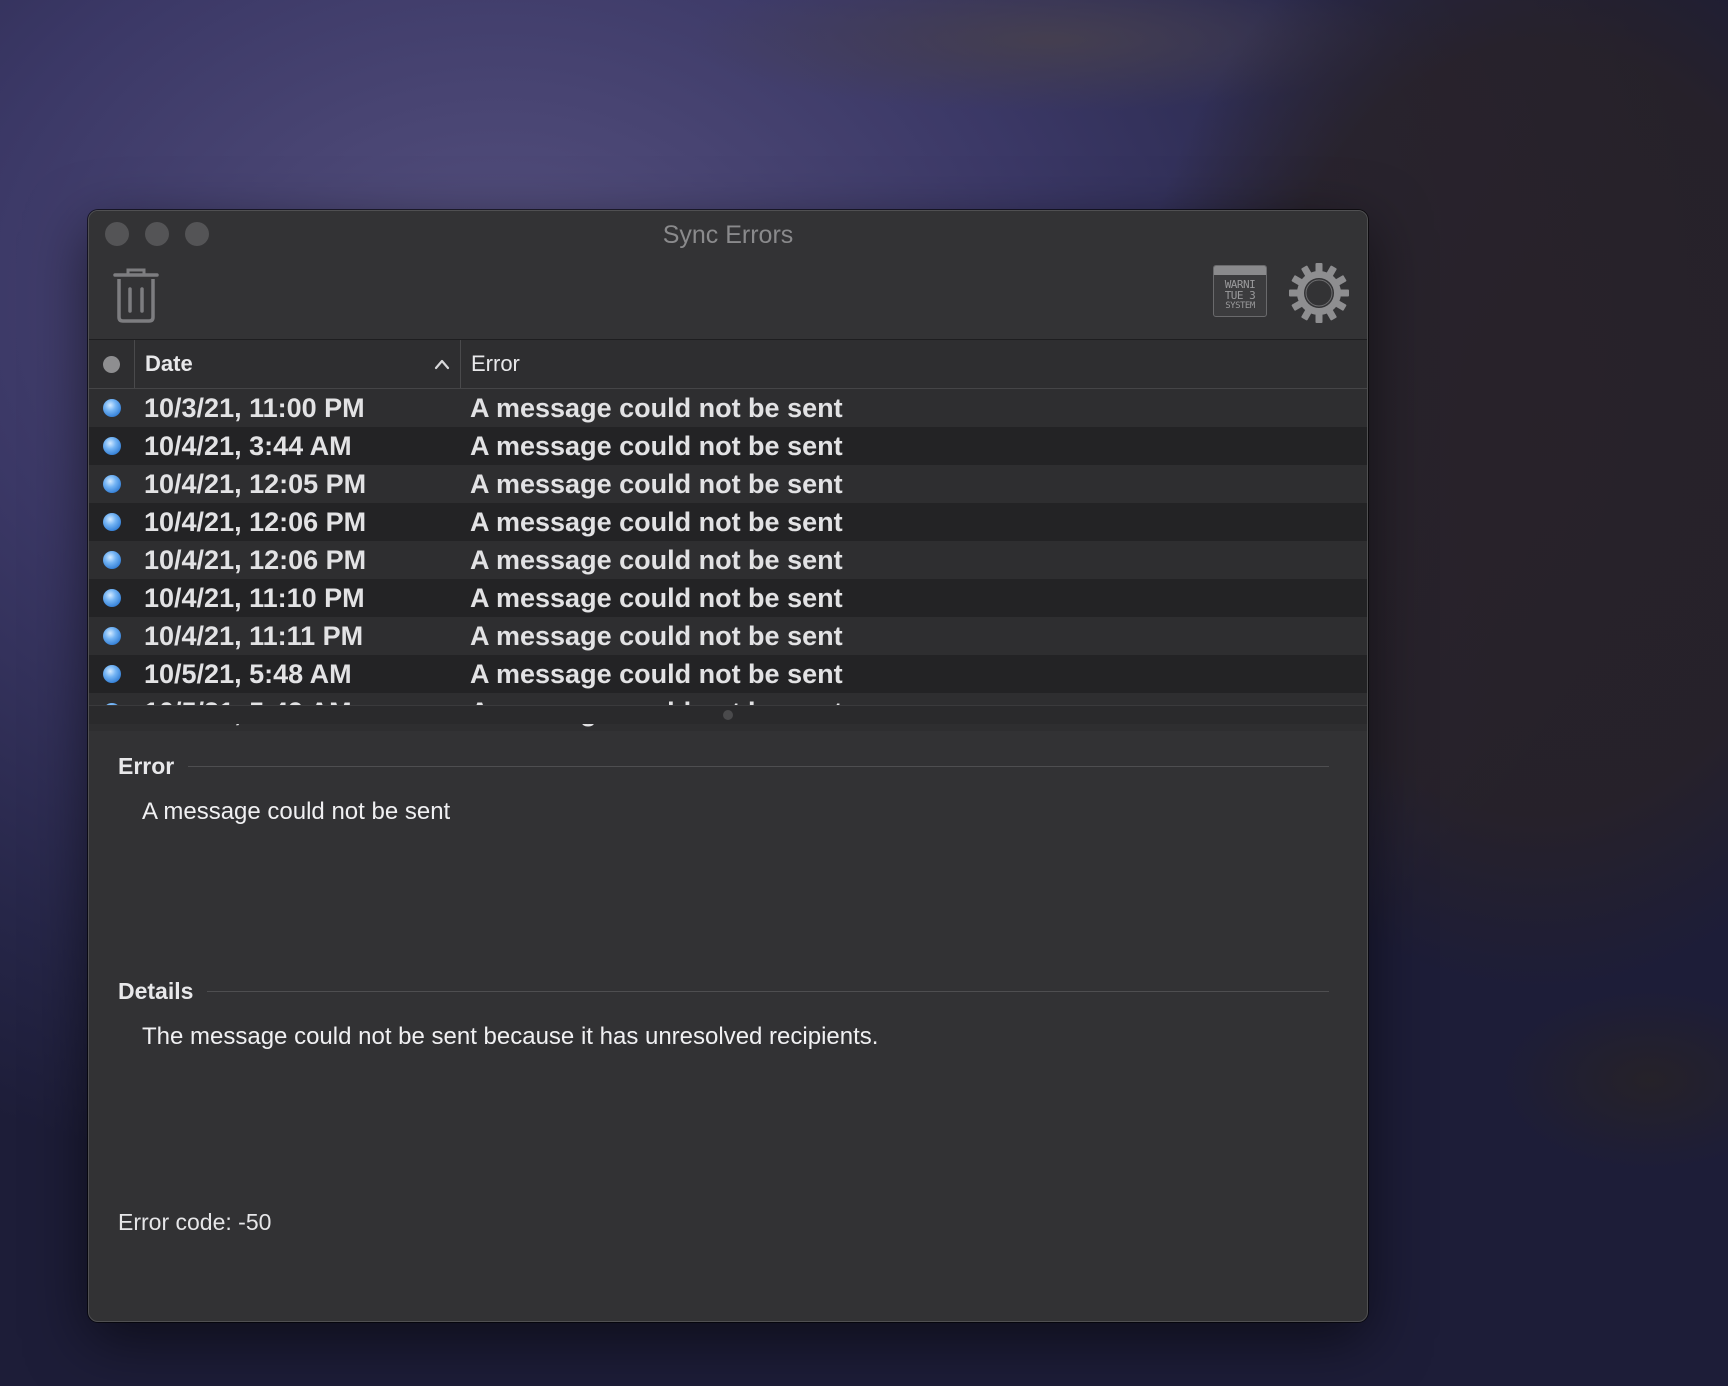 The image size is (1728, 1386). I want to click on delete-button, so click(136, 295).